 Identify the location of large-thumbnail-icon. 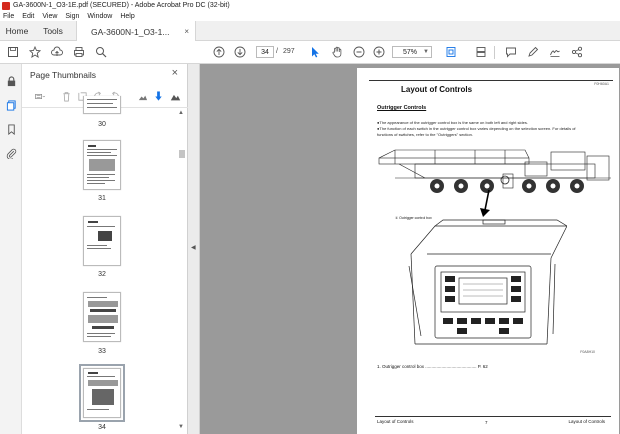
(175, 96).